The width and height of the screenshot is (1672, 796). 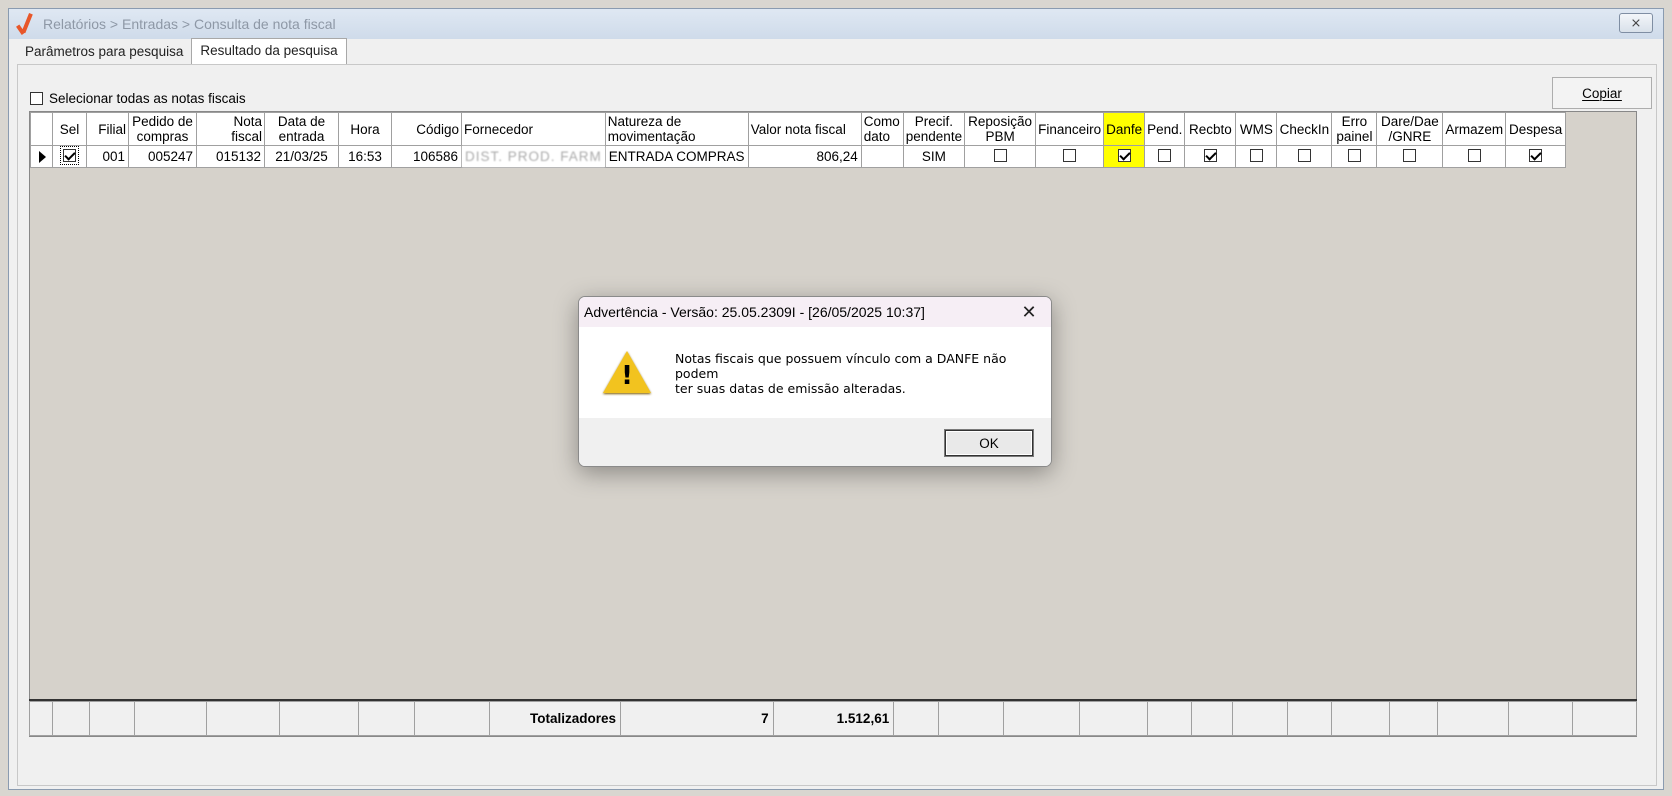 I want to click on header-reposicao: Reposição PBM, so click(x=1000, y=129).